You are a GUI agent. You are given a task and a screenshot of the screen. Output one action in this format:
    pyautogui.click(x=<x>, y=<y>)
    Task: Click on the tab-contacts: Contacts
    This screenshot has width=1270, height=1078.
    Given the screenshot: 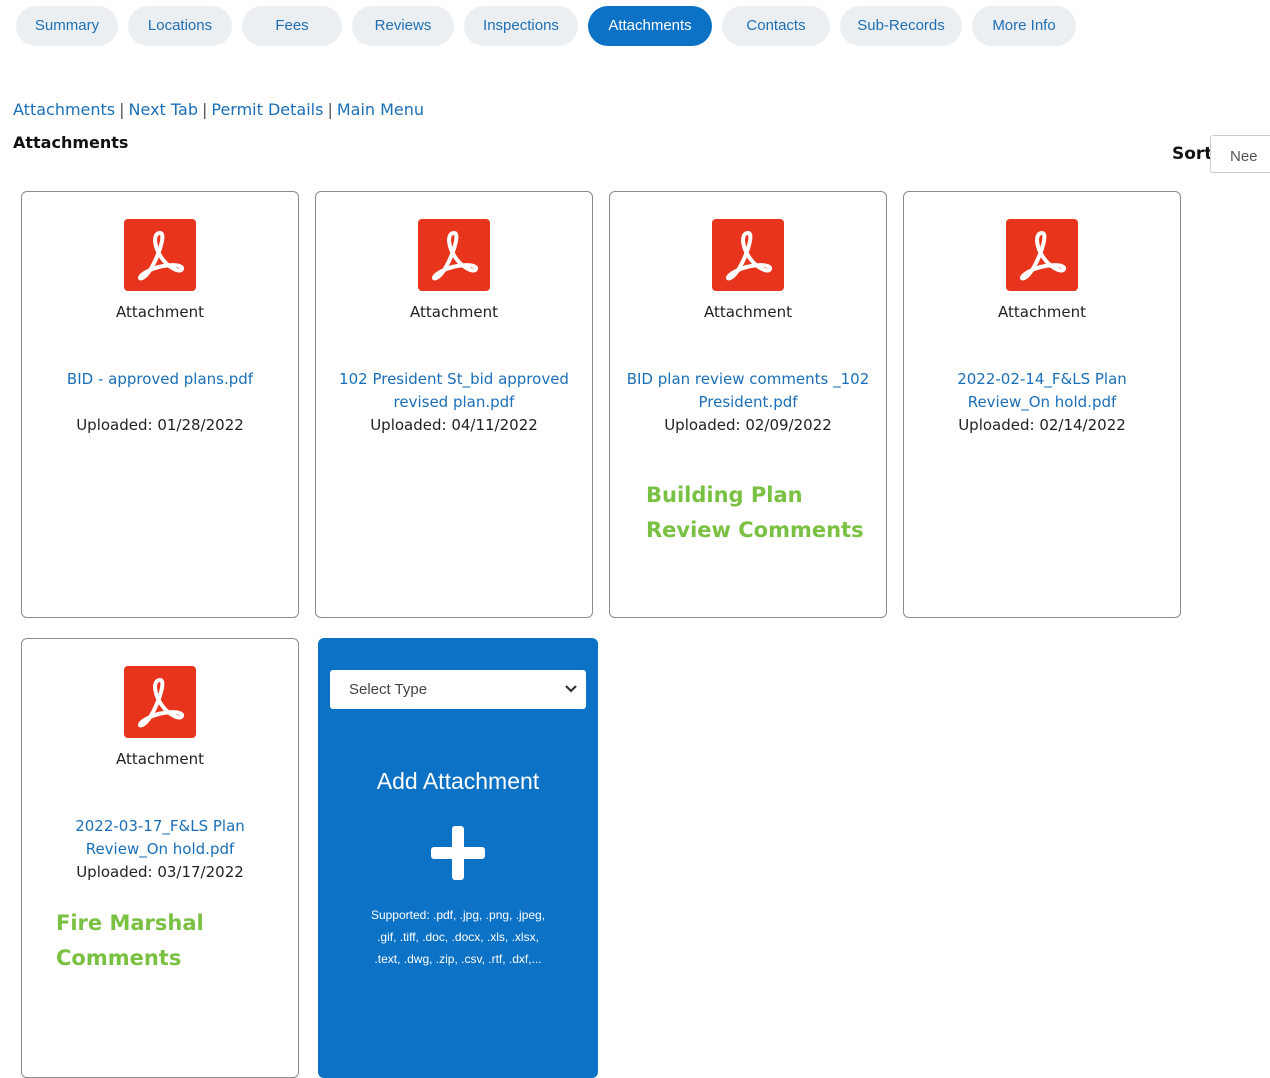 What is the action you would take?
    pyautogui.click(x=776, y=26)
    